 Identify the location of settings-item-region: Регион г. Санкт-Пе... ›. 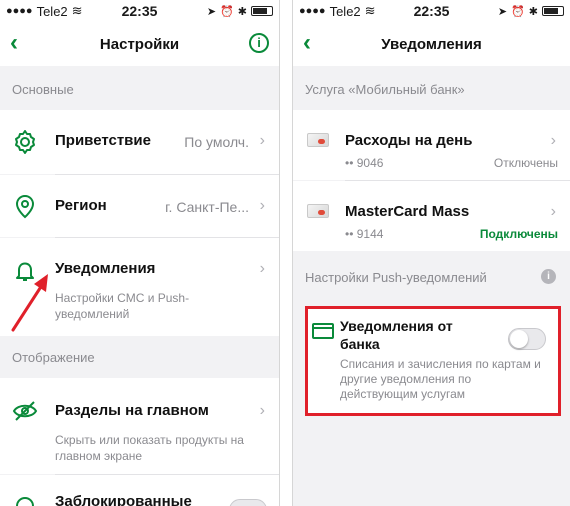
(139, 206).